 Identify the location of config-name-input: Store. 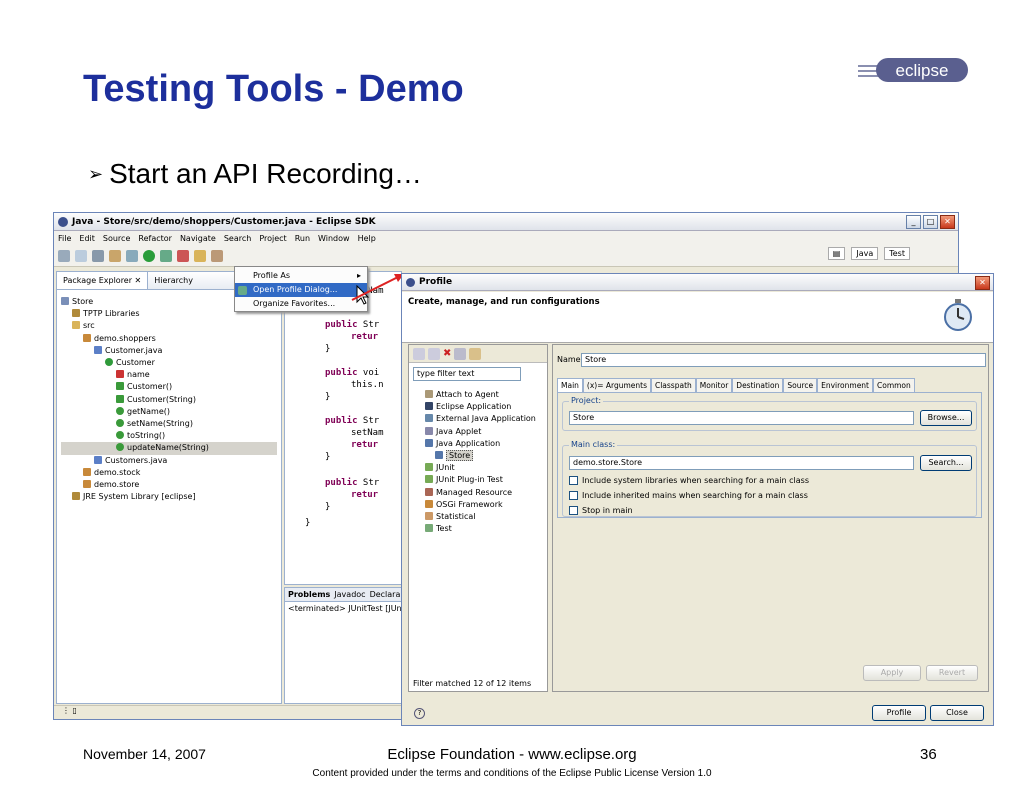
(783, 360).